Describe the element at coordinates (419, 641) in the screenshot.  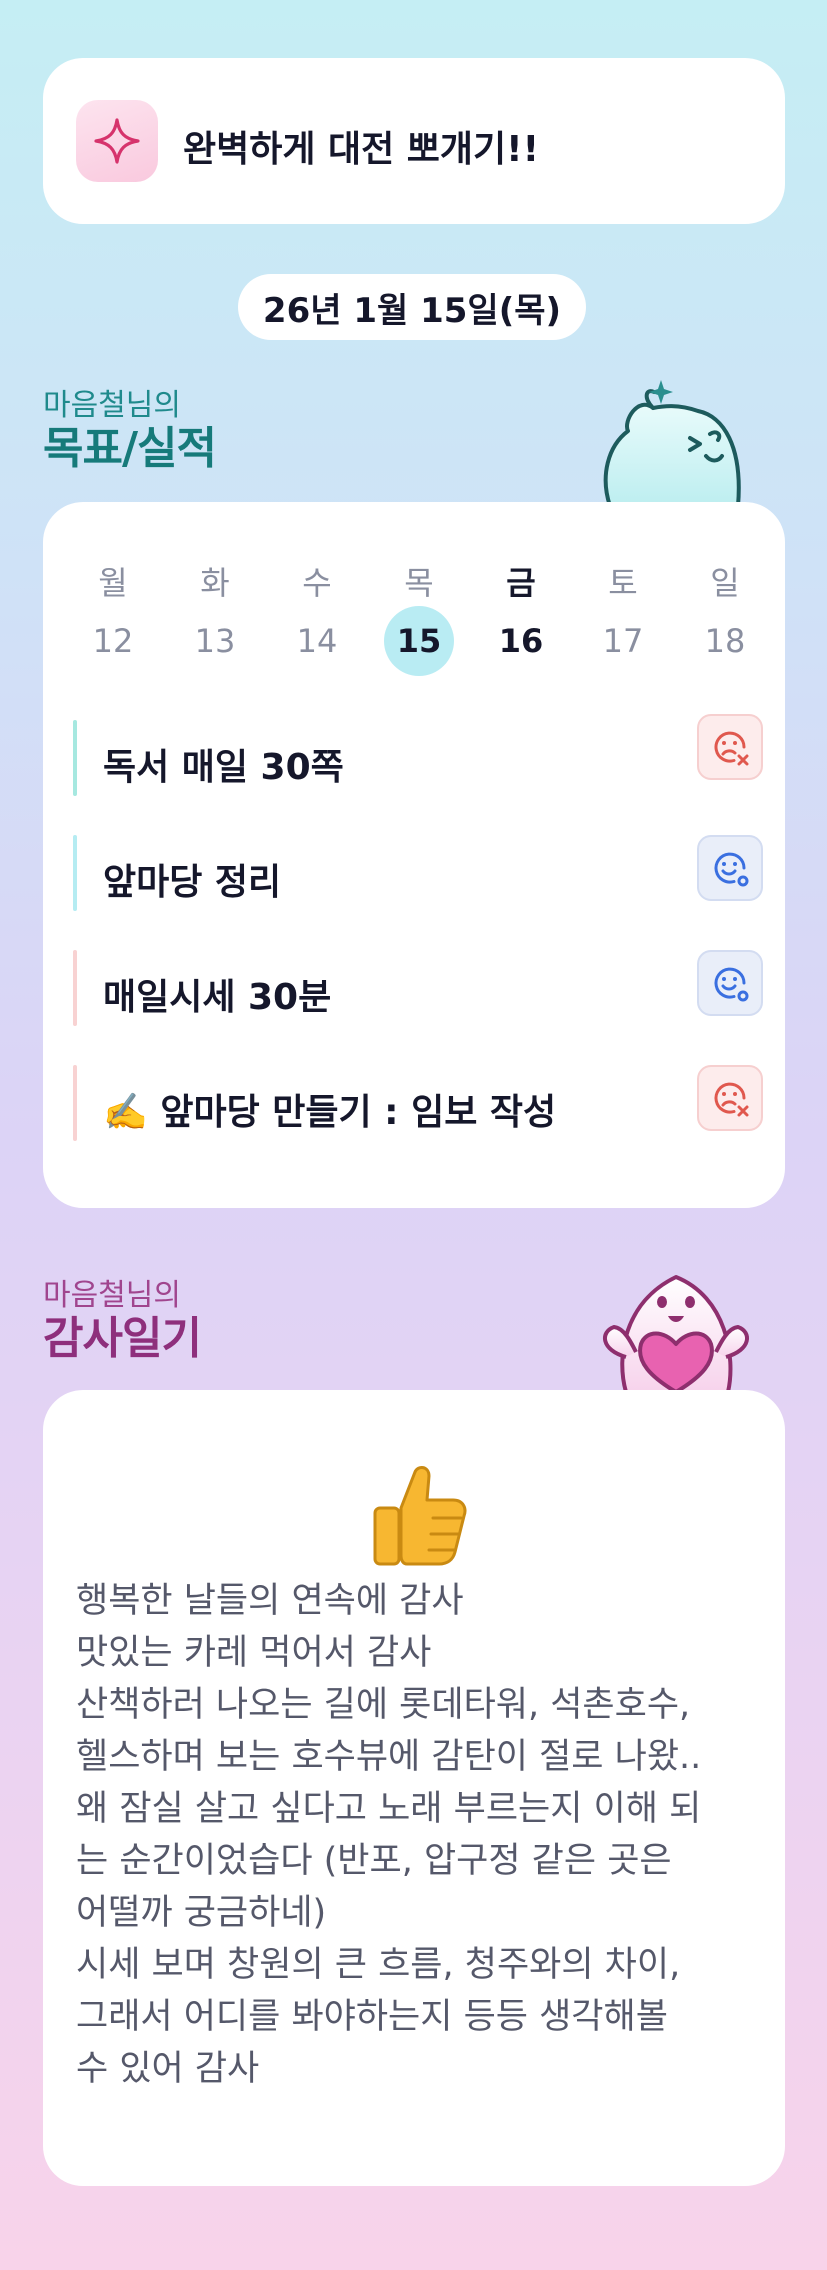
I see `day-number: 15` at that location.